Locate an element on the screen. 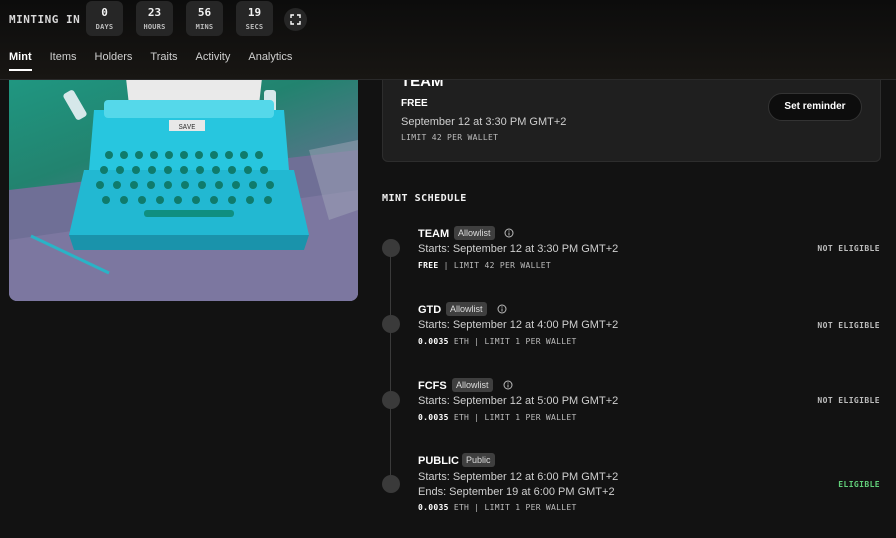 This screenshot has height=538, width=896. phase-starts: Starts: September 12 at 5:00 PM GMT+2 is located at coordinates (518, 401).